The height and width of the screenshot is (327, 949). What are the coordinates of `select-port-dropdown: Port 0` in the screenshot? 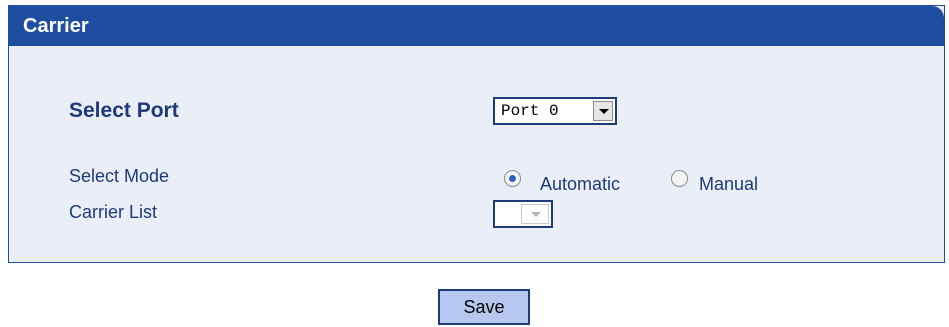 It's located at (555, 111).